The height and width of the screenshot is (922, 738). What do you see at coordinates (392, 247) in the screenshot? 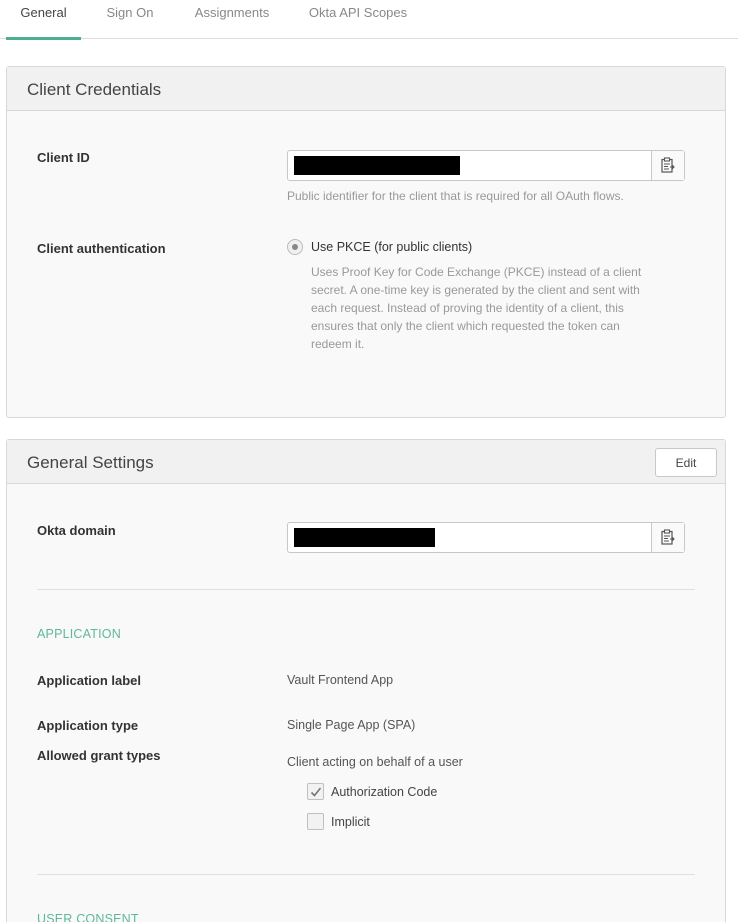
I see `pkce-label: Use PKCE (for public clients)` at bounding box center [392, 247].